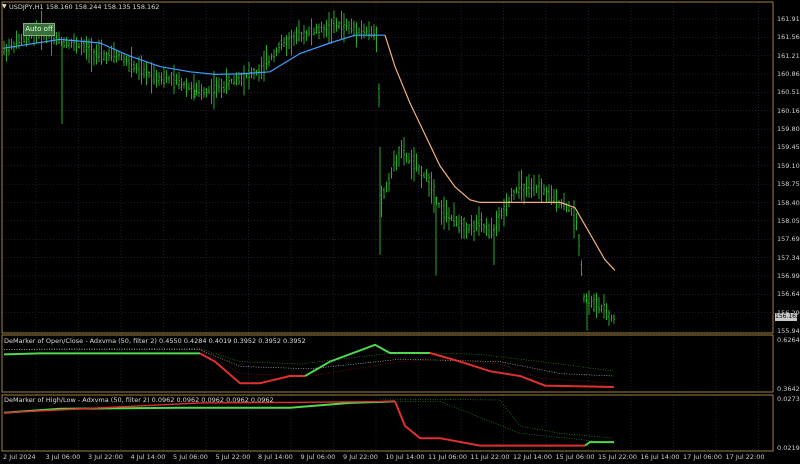 The image size is (800, 464). I want to click on indicator2-axis-top: 0.0273, so click(788, 399).